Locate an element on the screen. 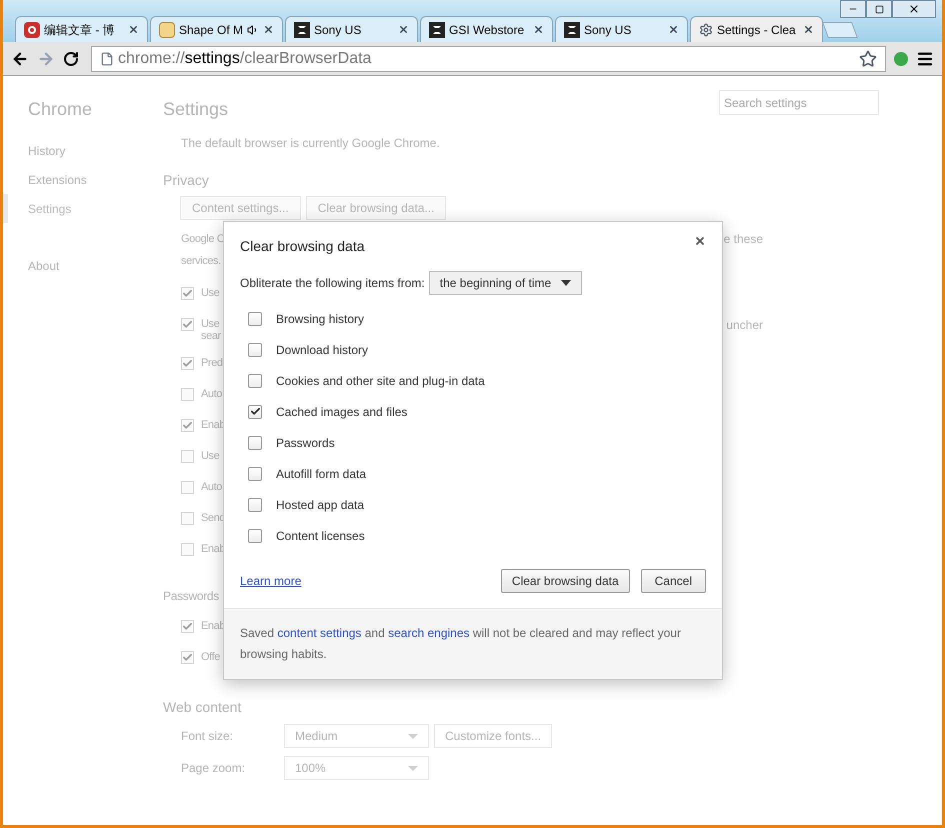  item-label: Cached images and files is located at coordinates (342, 412).